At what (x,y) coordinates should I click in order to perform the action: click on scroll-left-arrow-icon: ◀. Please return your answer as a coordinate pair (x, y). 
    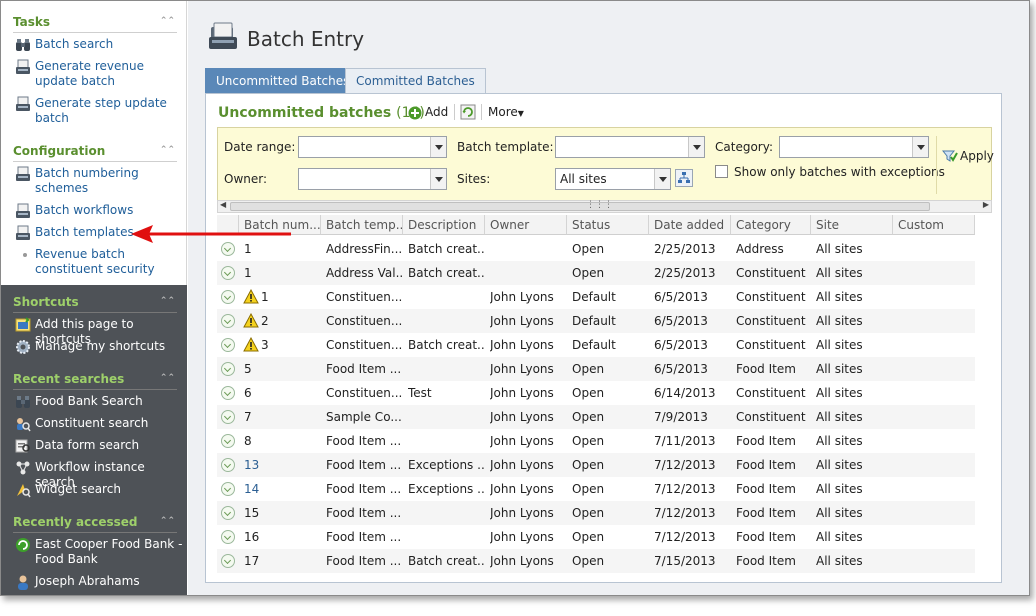
    Looking at the image, I should click on (223, 204).